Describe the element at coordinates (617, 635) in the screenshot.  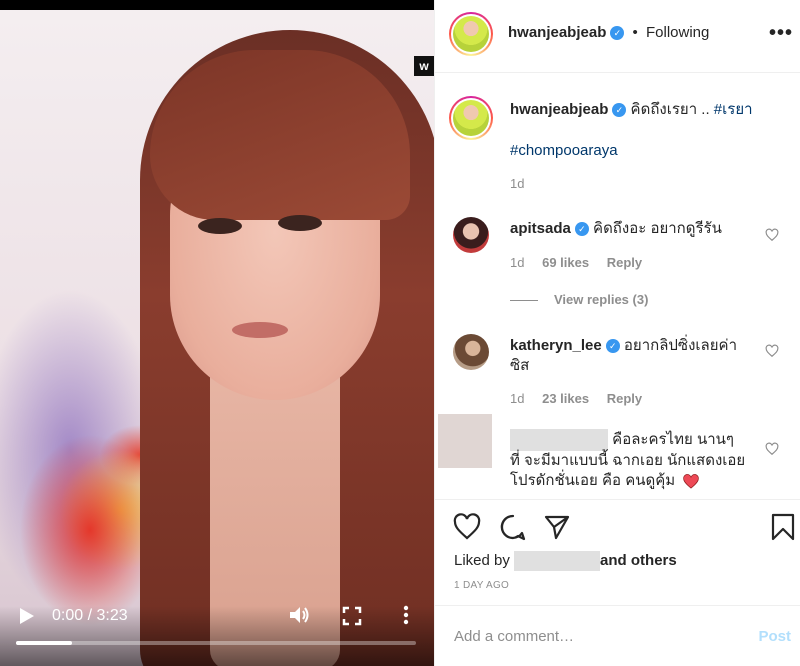
I see `add-comment-bar: Add a comment… Post` at that location.